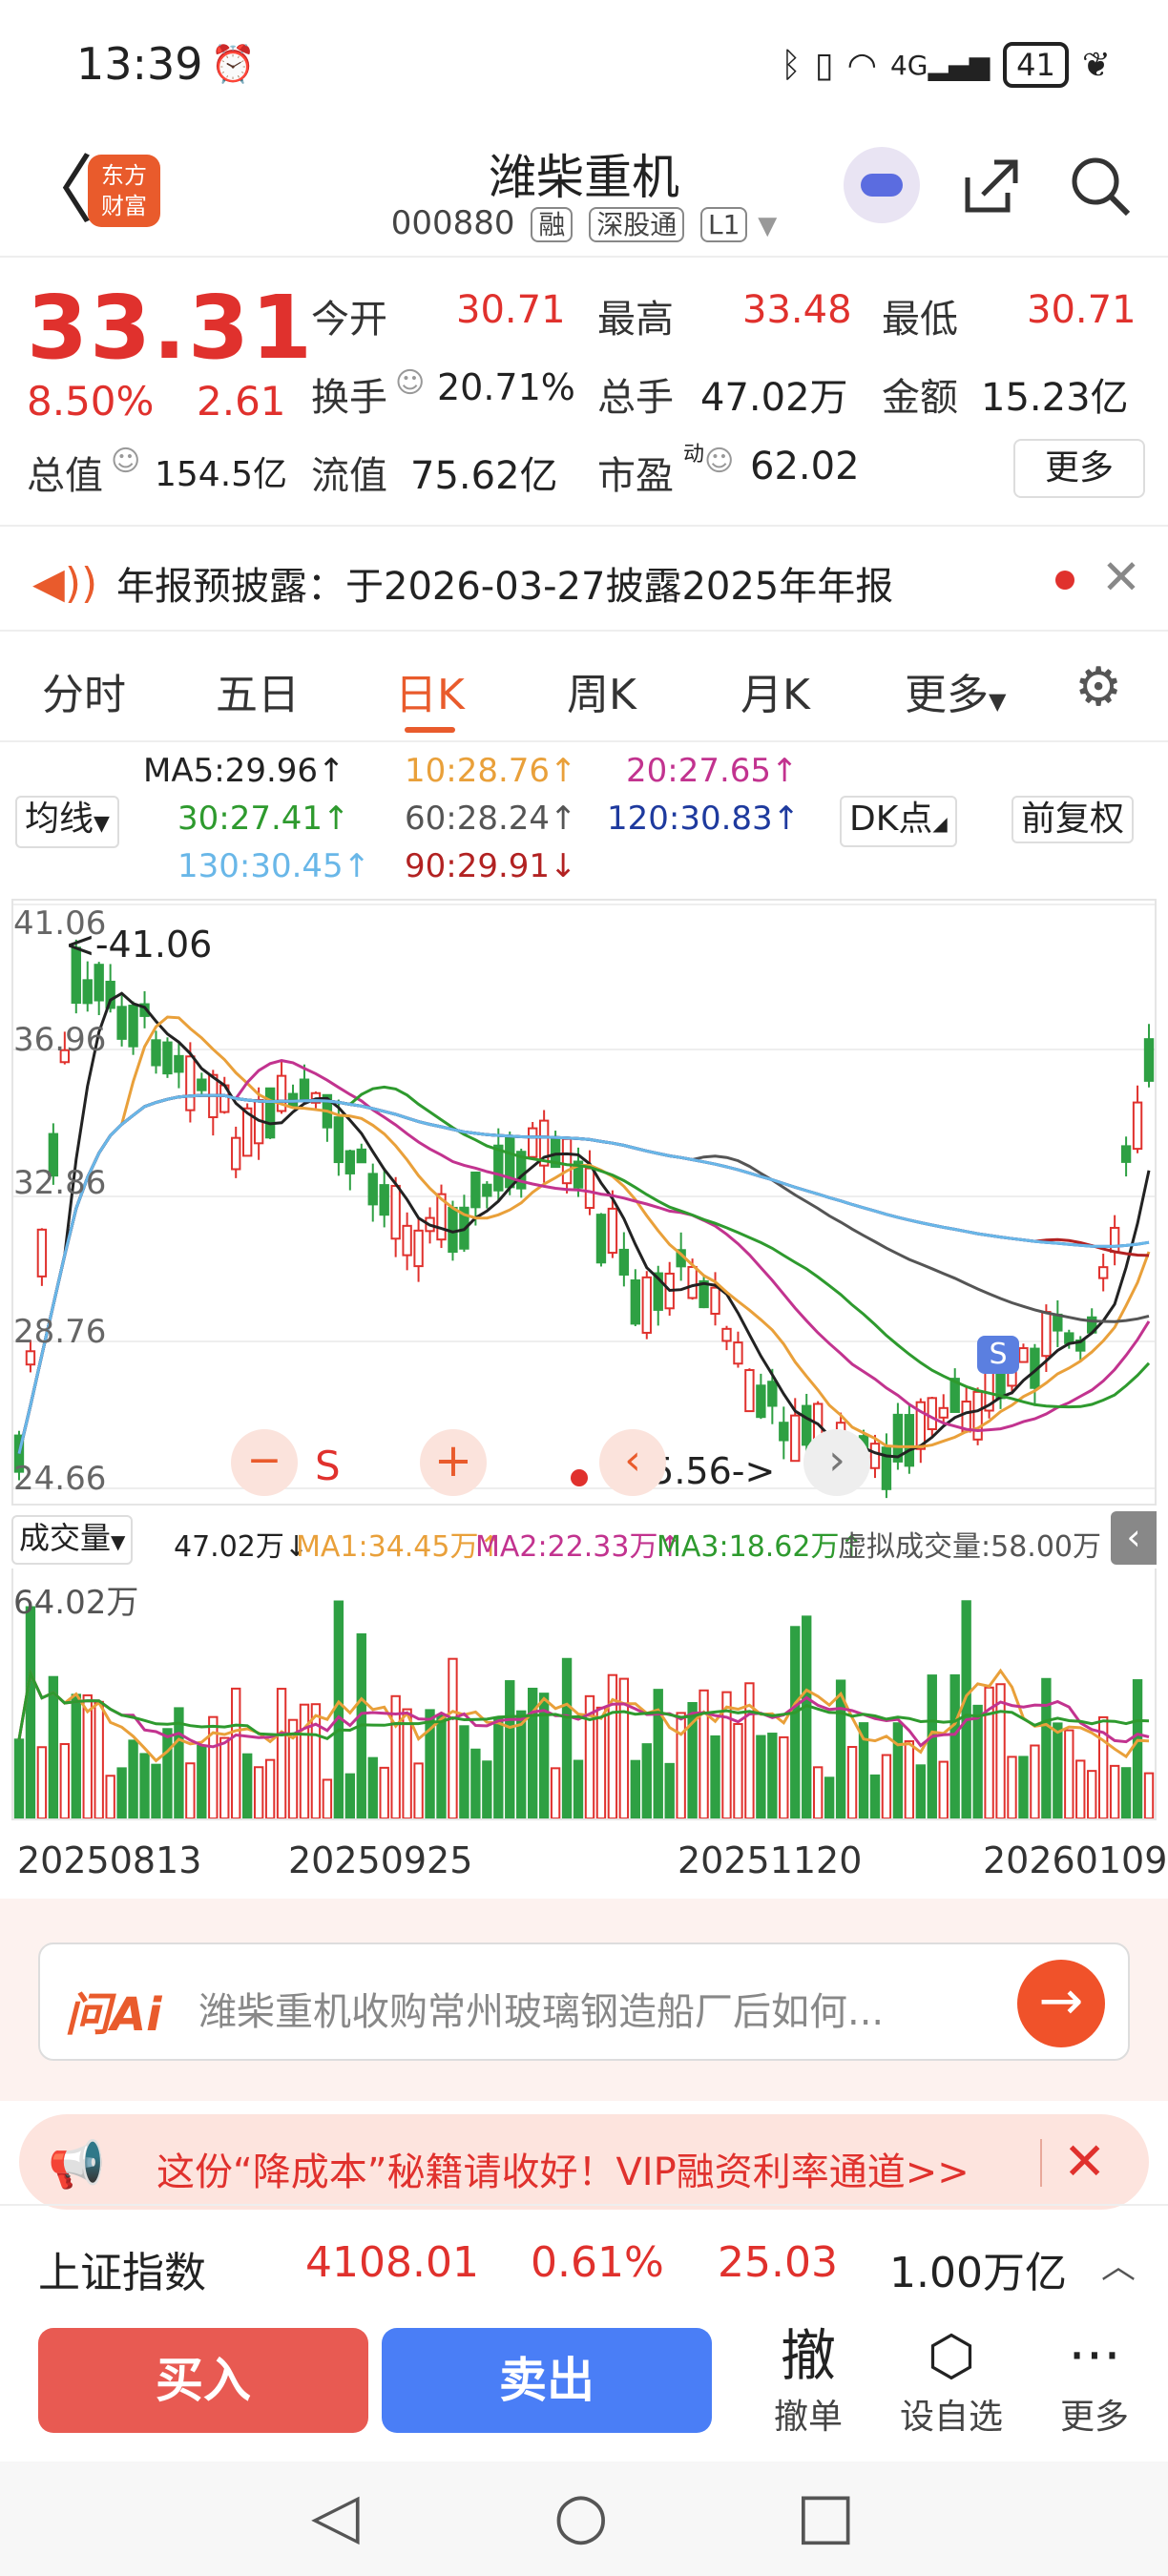 The image size is (1168, 2576). What do you see at coordinates (584, 1694) in the screenshot?
I see `volume-chart: 64.02万` at bounding box center [584, 1694].